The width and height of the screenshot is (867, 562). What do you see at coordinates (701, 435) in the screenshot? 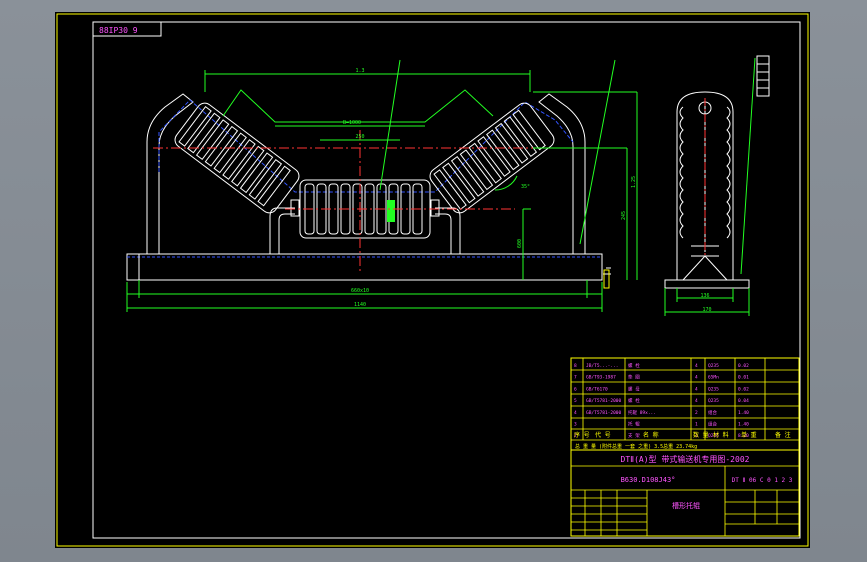
I see `parts-header-cell: 数 量` at bounding box center [701, 435].